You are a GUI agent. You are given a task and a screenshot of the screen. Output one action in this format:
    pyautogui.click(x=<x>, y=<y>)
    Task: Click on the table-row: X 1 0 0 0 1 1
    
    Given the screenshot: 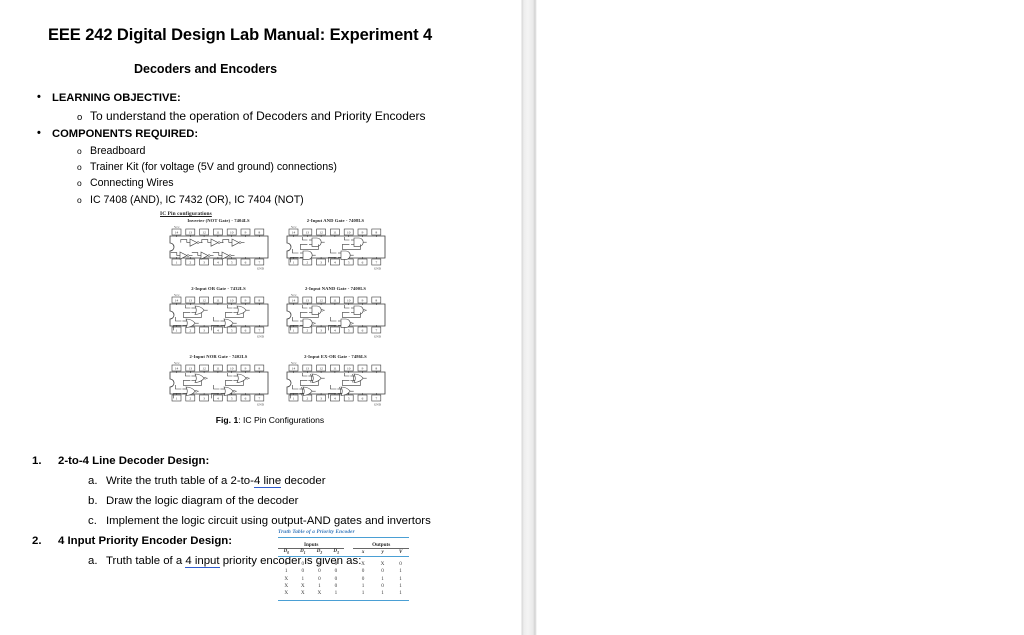 What is the action you would take?
    pyautogui.click(x=343, y=578)
    